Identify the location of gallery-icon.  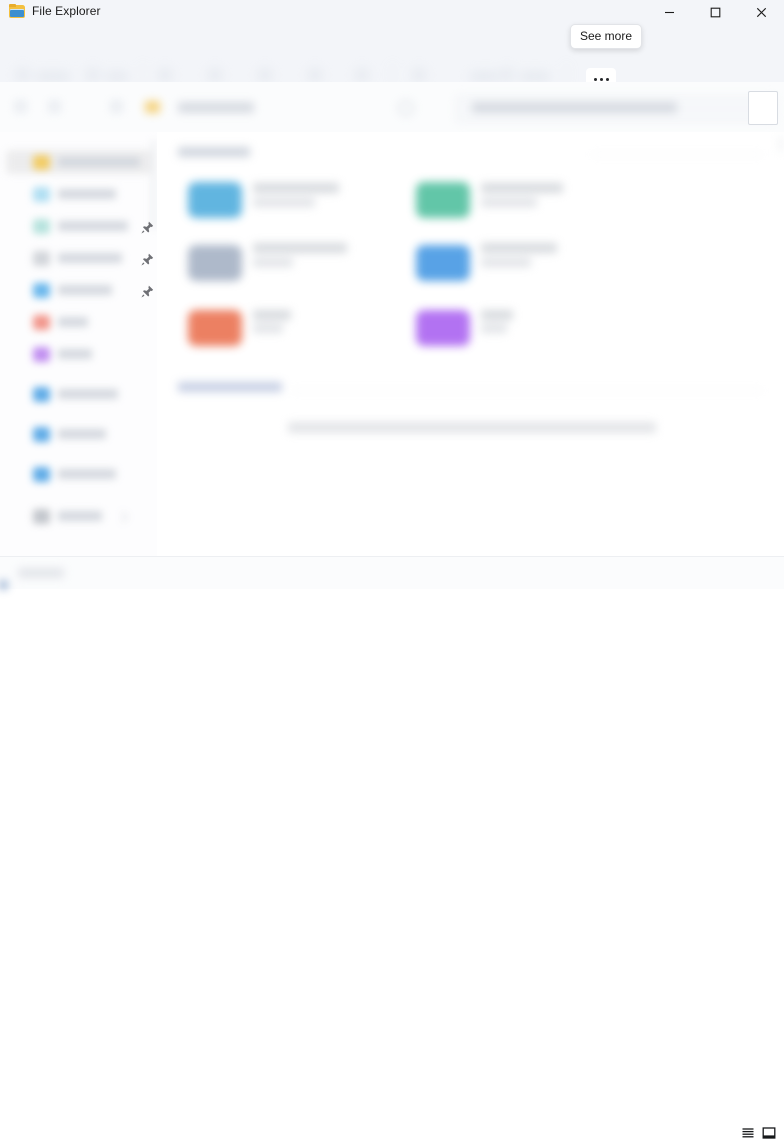
(41, 194).